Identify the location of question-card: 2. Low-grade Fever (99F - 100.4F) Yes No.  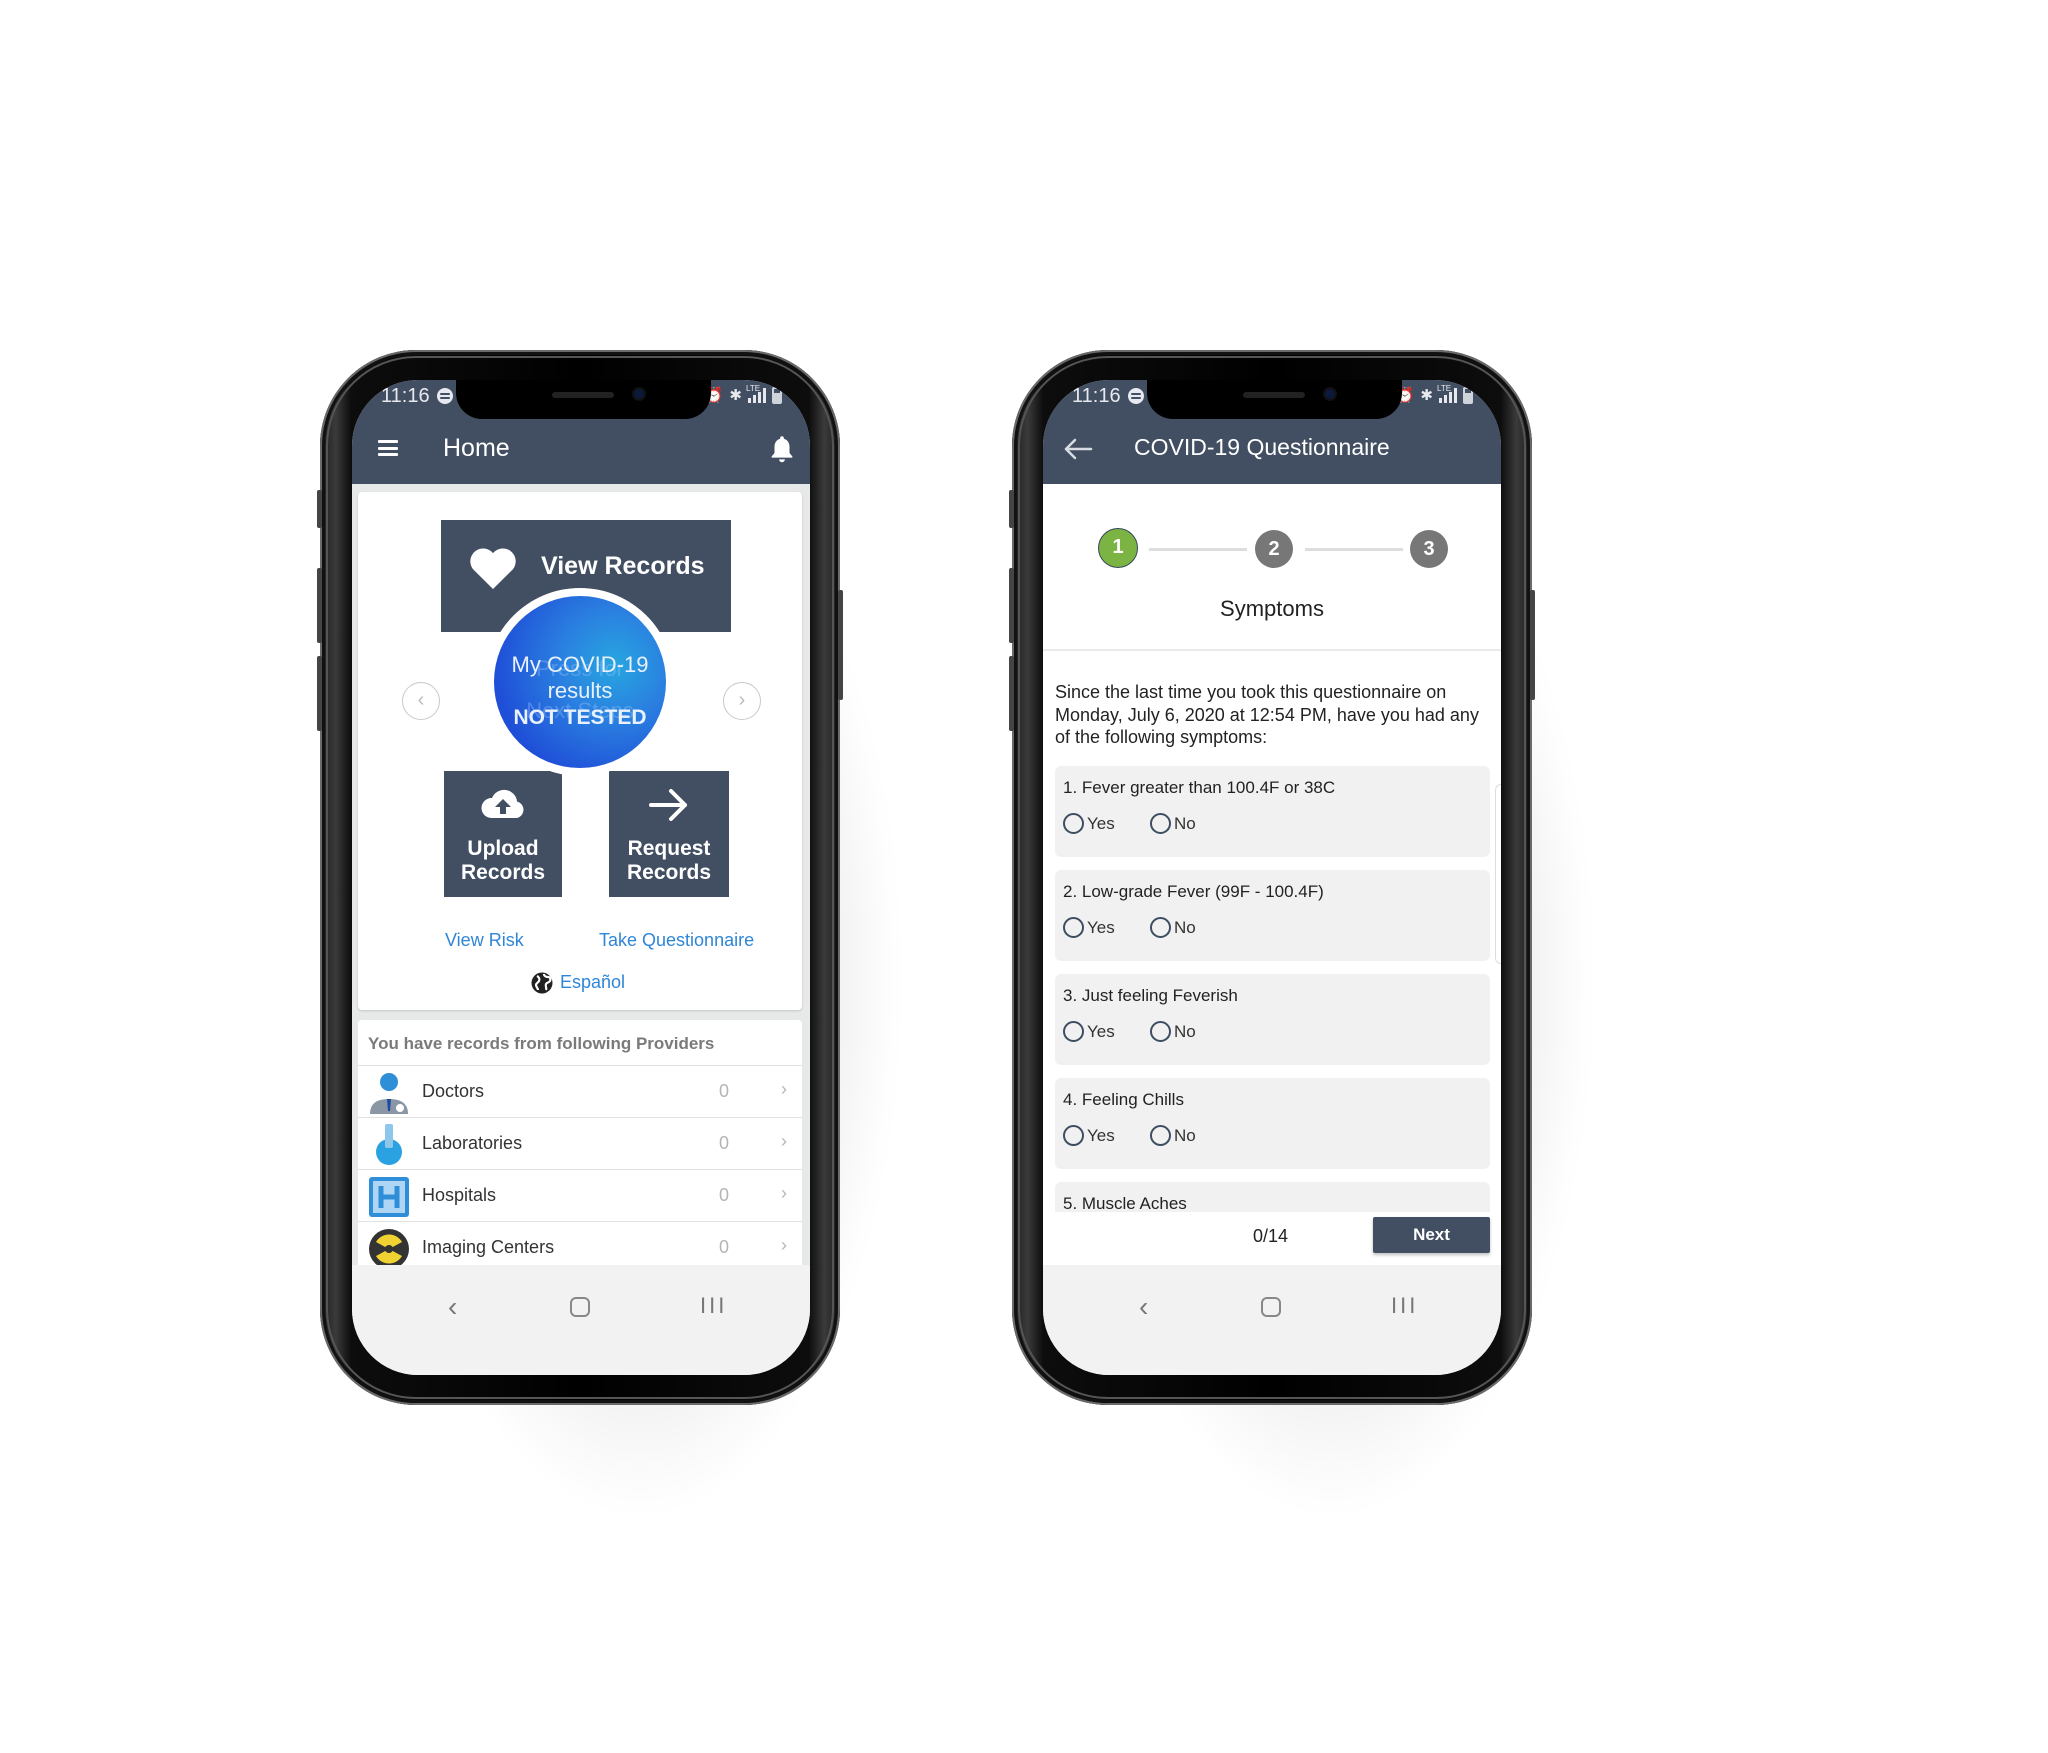
(1272, 915).